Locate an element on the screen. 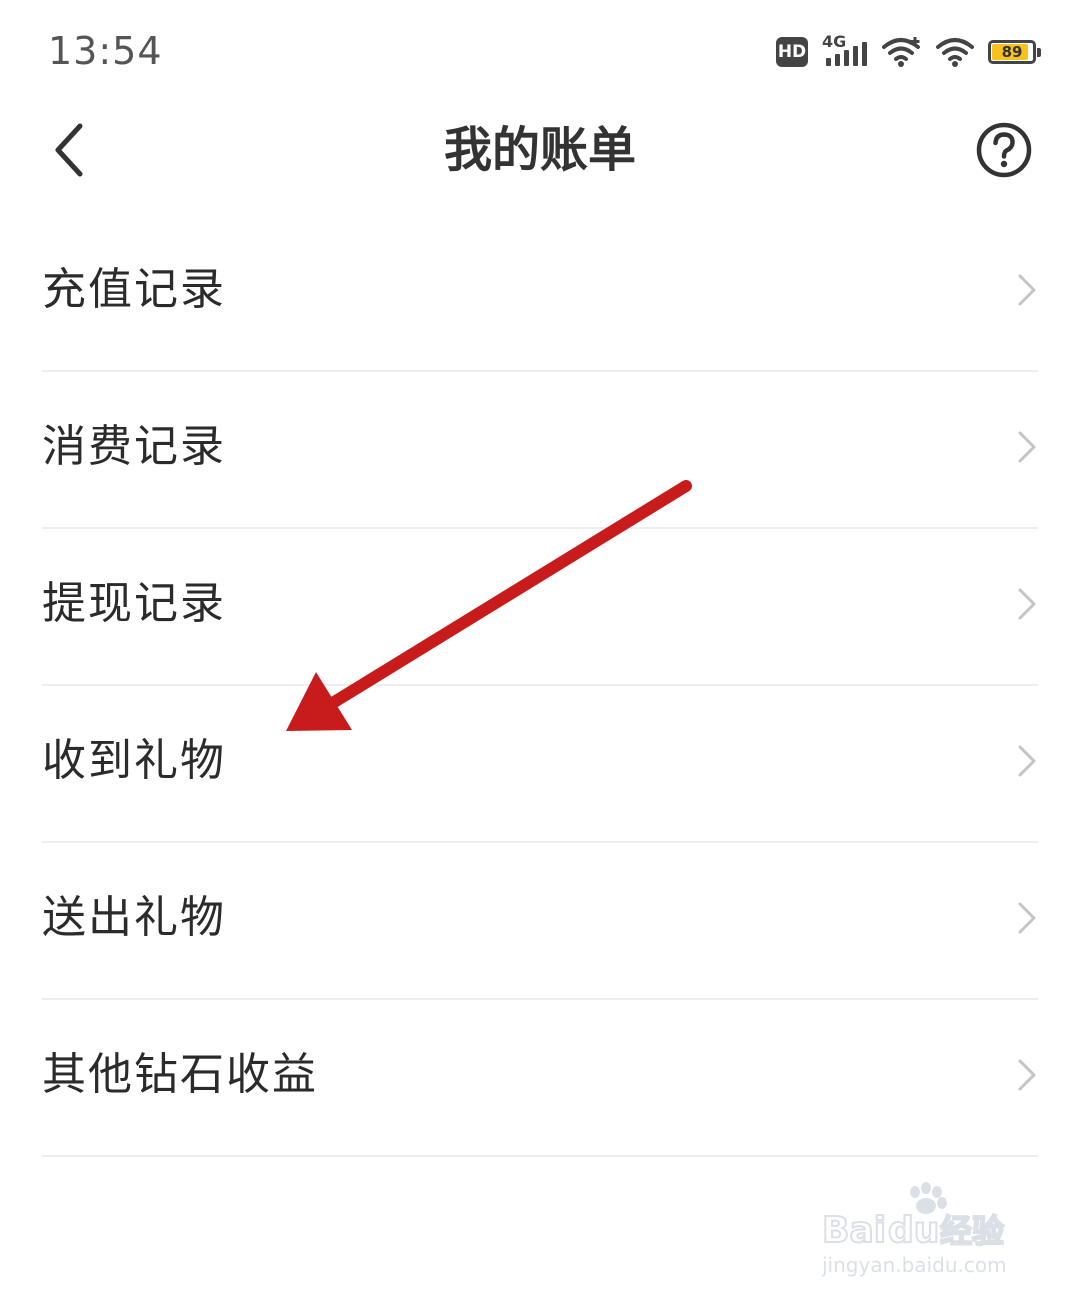  menu-item-label: 提现记录 is located at coordinates (134, 603).